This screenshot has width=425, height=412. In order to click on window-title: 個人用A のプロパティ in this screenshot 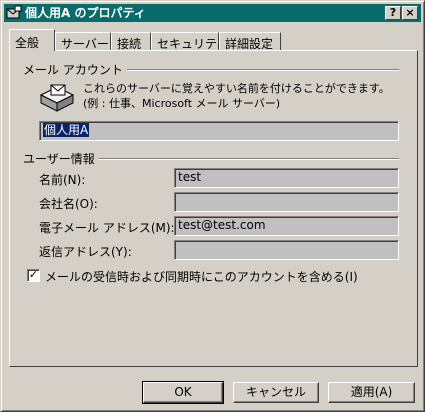, I will do `click(85, 13)`.